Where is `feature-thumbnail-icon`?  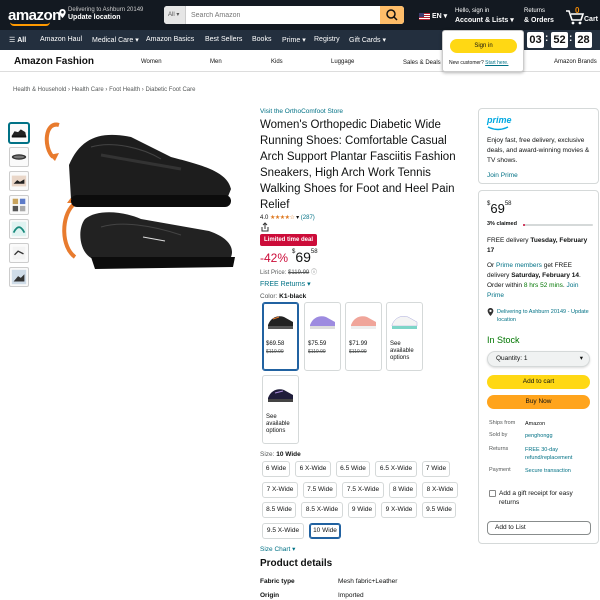 feature-thumbnail-icon is located at coordinates (19, 181).